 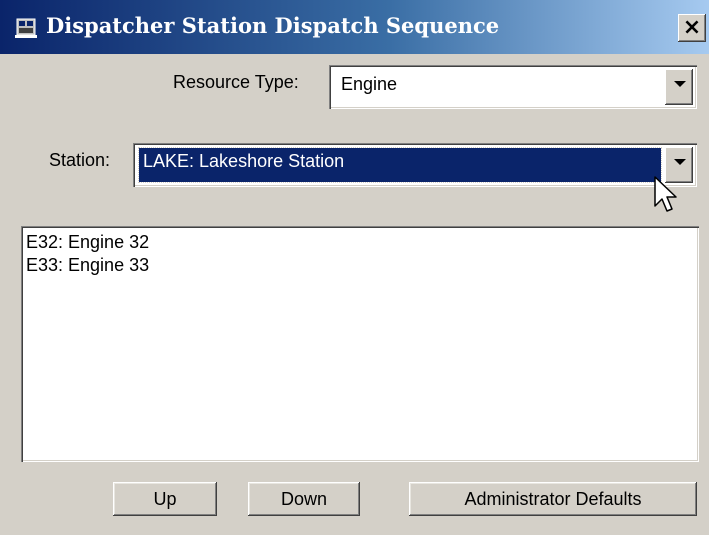 What do you see at coordinates (369, 84) in the screenshot?
I see `resource-type-value: Engine` at bounding box center [369, 84].